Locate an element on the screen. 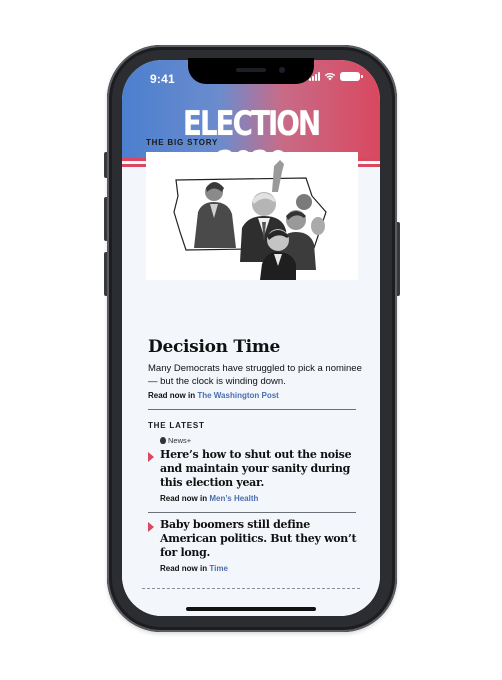 Image resolution: width=502 pixels, height=680 pixels. battery-icon is located at coordinates (351, 76).